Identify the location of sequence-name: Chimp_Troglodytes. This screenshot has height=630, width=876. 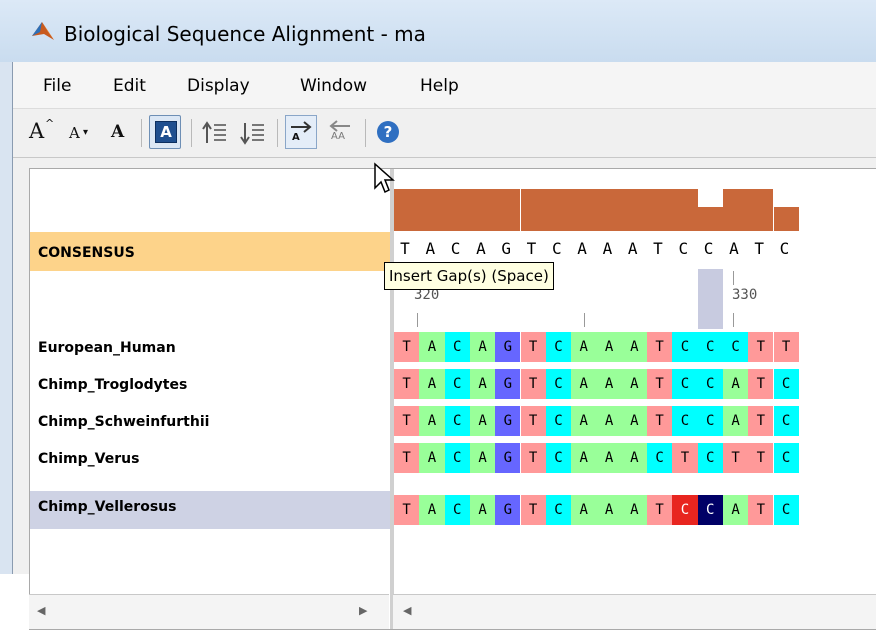
(210, 385).